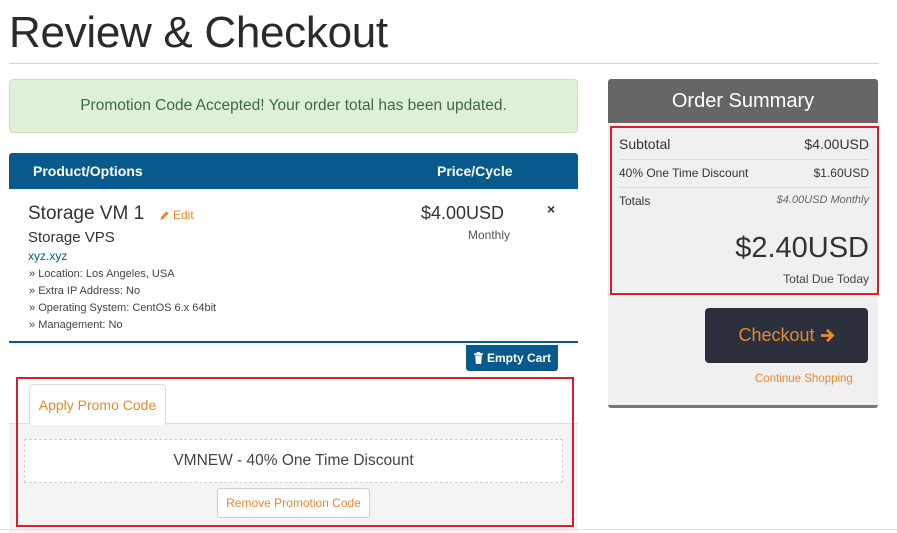 The image size is (897, 533). What do you see at coordinates (827, 335) in the screenshot?
I see `arrow-right-icon` at bounding box center [827, 335].